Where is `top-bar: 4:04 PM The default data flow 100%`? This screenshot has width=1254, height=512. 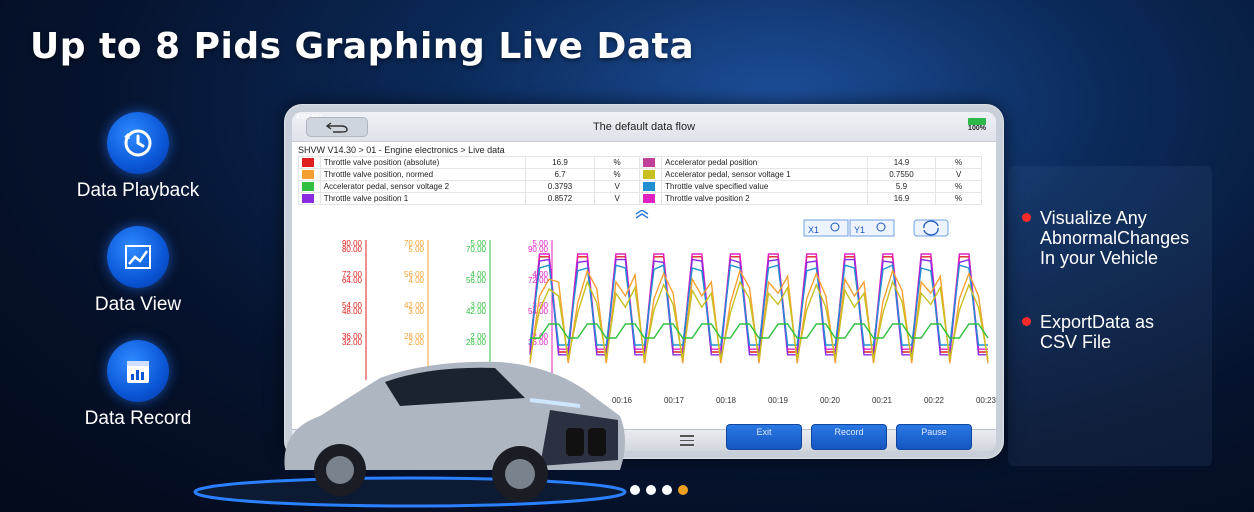
top-bar: 4:04 PM The default data flow 100% is located at coordinates (644, 127).